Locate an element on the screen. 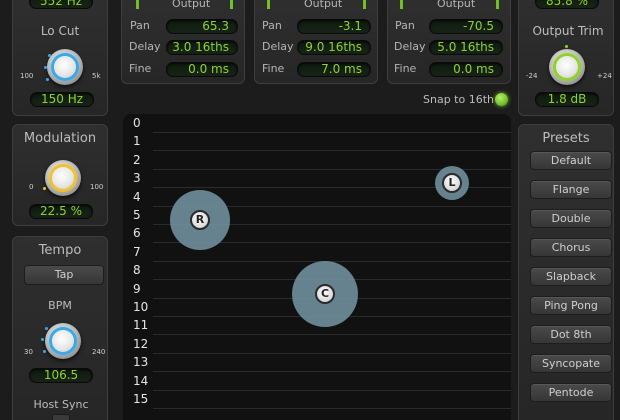 This screenshot has height=420, width=620. grid-row-number: 11 is located at coordinates (141, 325).